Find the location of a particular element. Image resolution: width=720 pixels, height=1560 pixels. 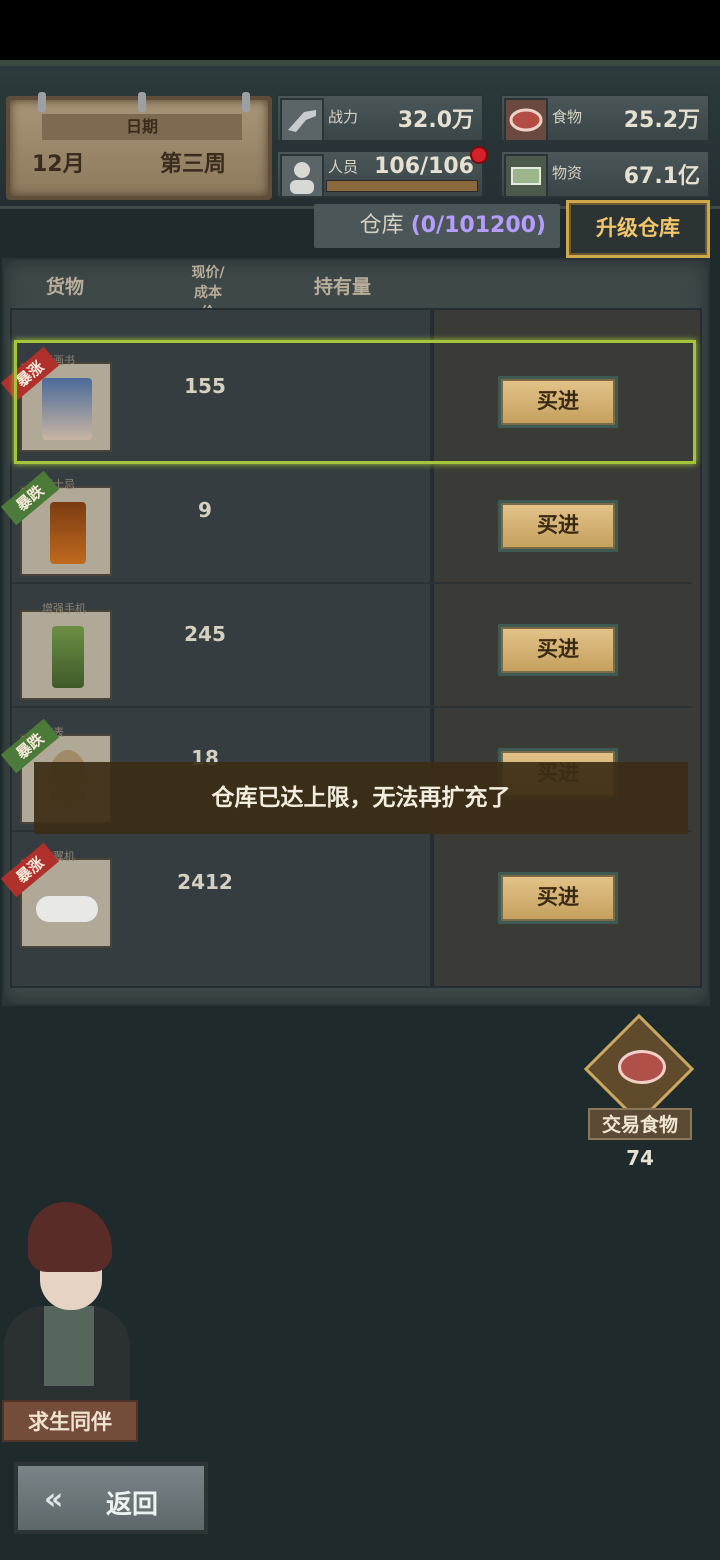

warehouse-label: 仓库 (0/101200) is located at coordinates (437, 226).